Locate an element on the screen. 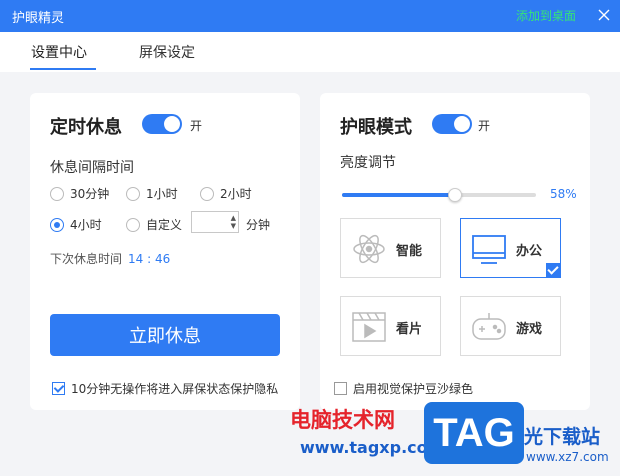 Image resolution: width=620 pixels, height=476 pixels. atom-icon is located at coordinates (369, 249).